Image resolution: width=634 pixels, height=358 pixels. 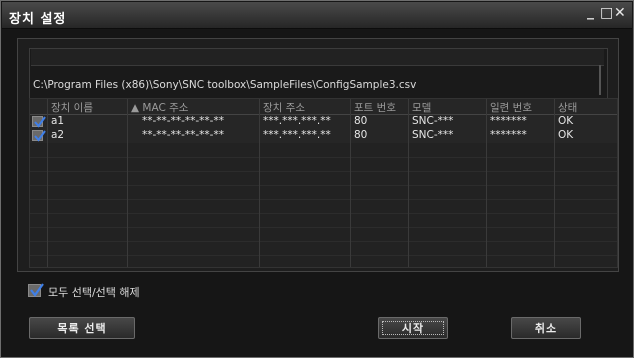 What do you see at coordinates (413, 328) in the screenshot?
I see `start-button: 시작` at bounding box center [413, 328].